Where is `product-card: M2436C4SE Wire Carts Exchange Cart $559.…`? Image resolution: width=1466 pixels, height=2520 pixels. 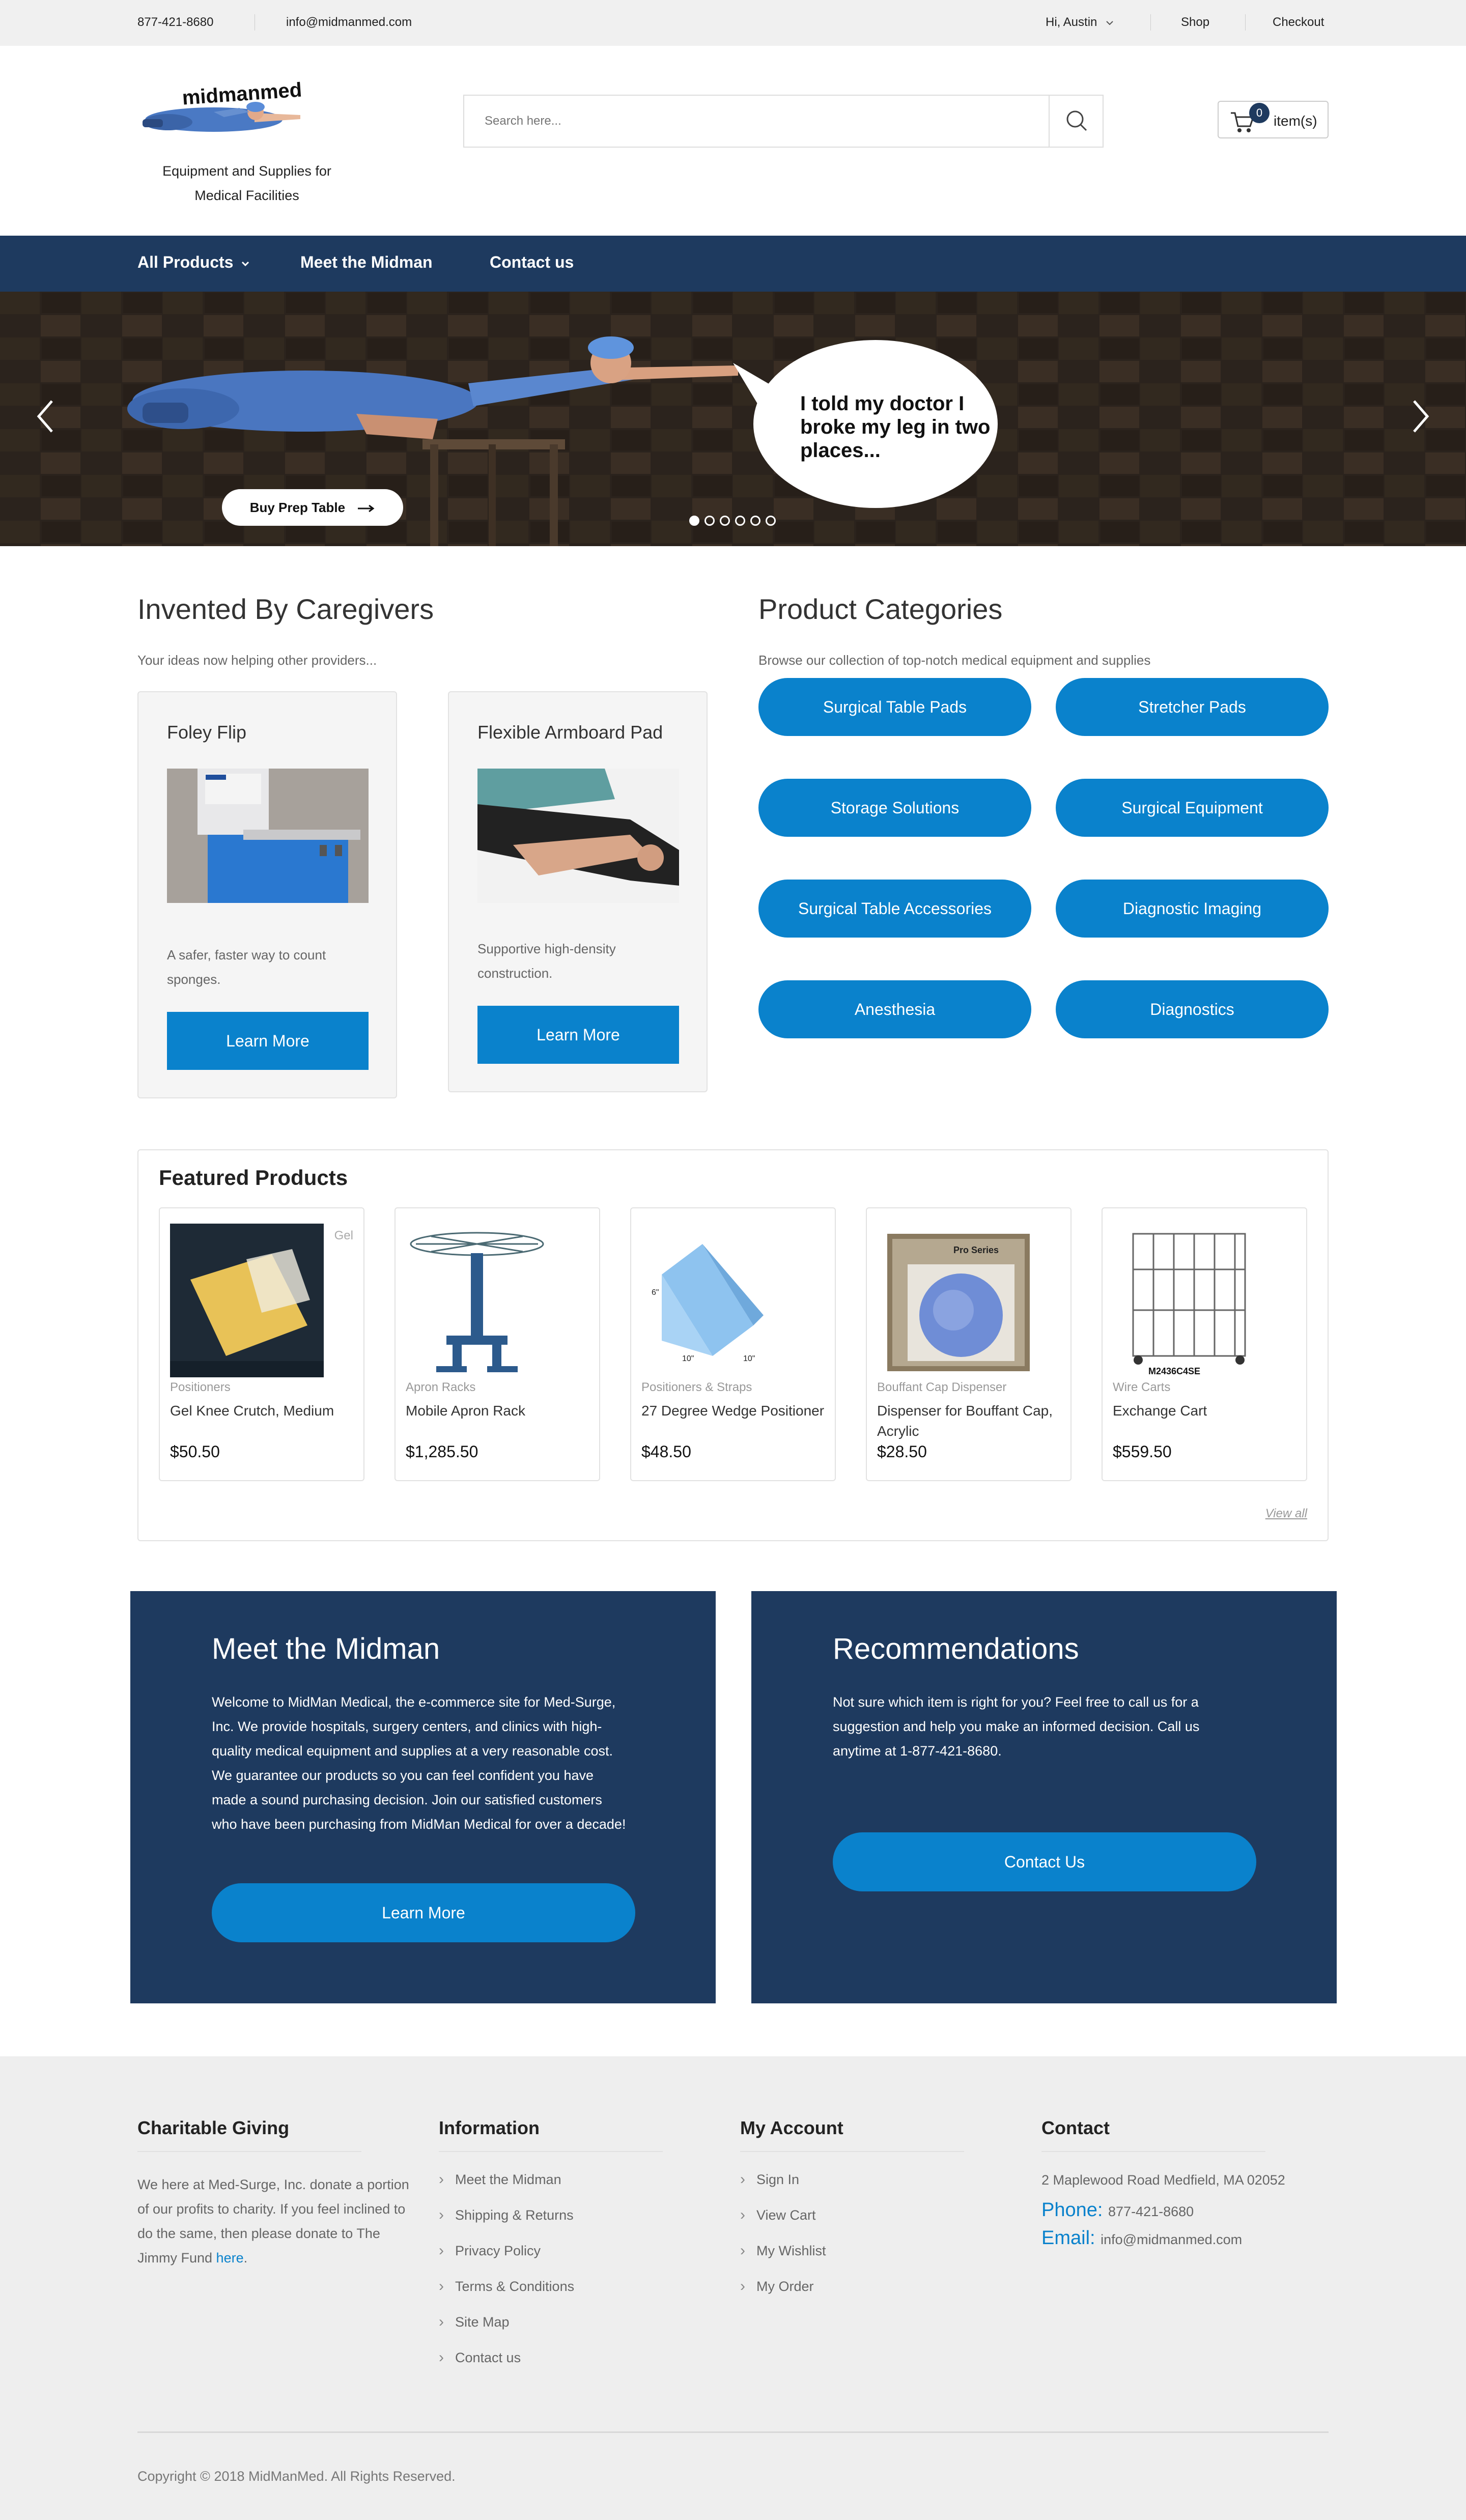
product-card: M2436C4SE Wire Carts Exchange Cart $559.… is located at coordinates (1204, 1344).